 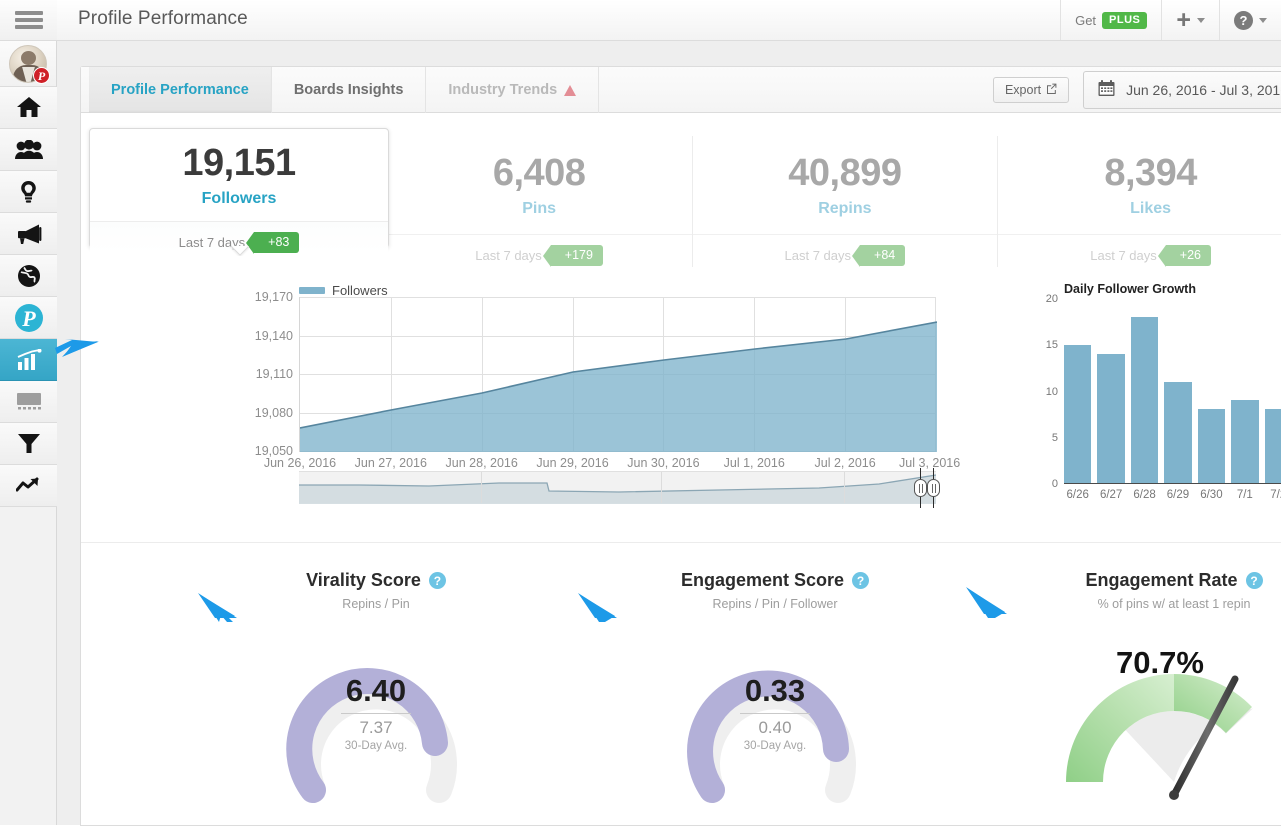 What do you see at coordinates (1023, 90) in the screenshot?
I see `export-label: Export` at bounding box center [1023, 90].